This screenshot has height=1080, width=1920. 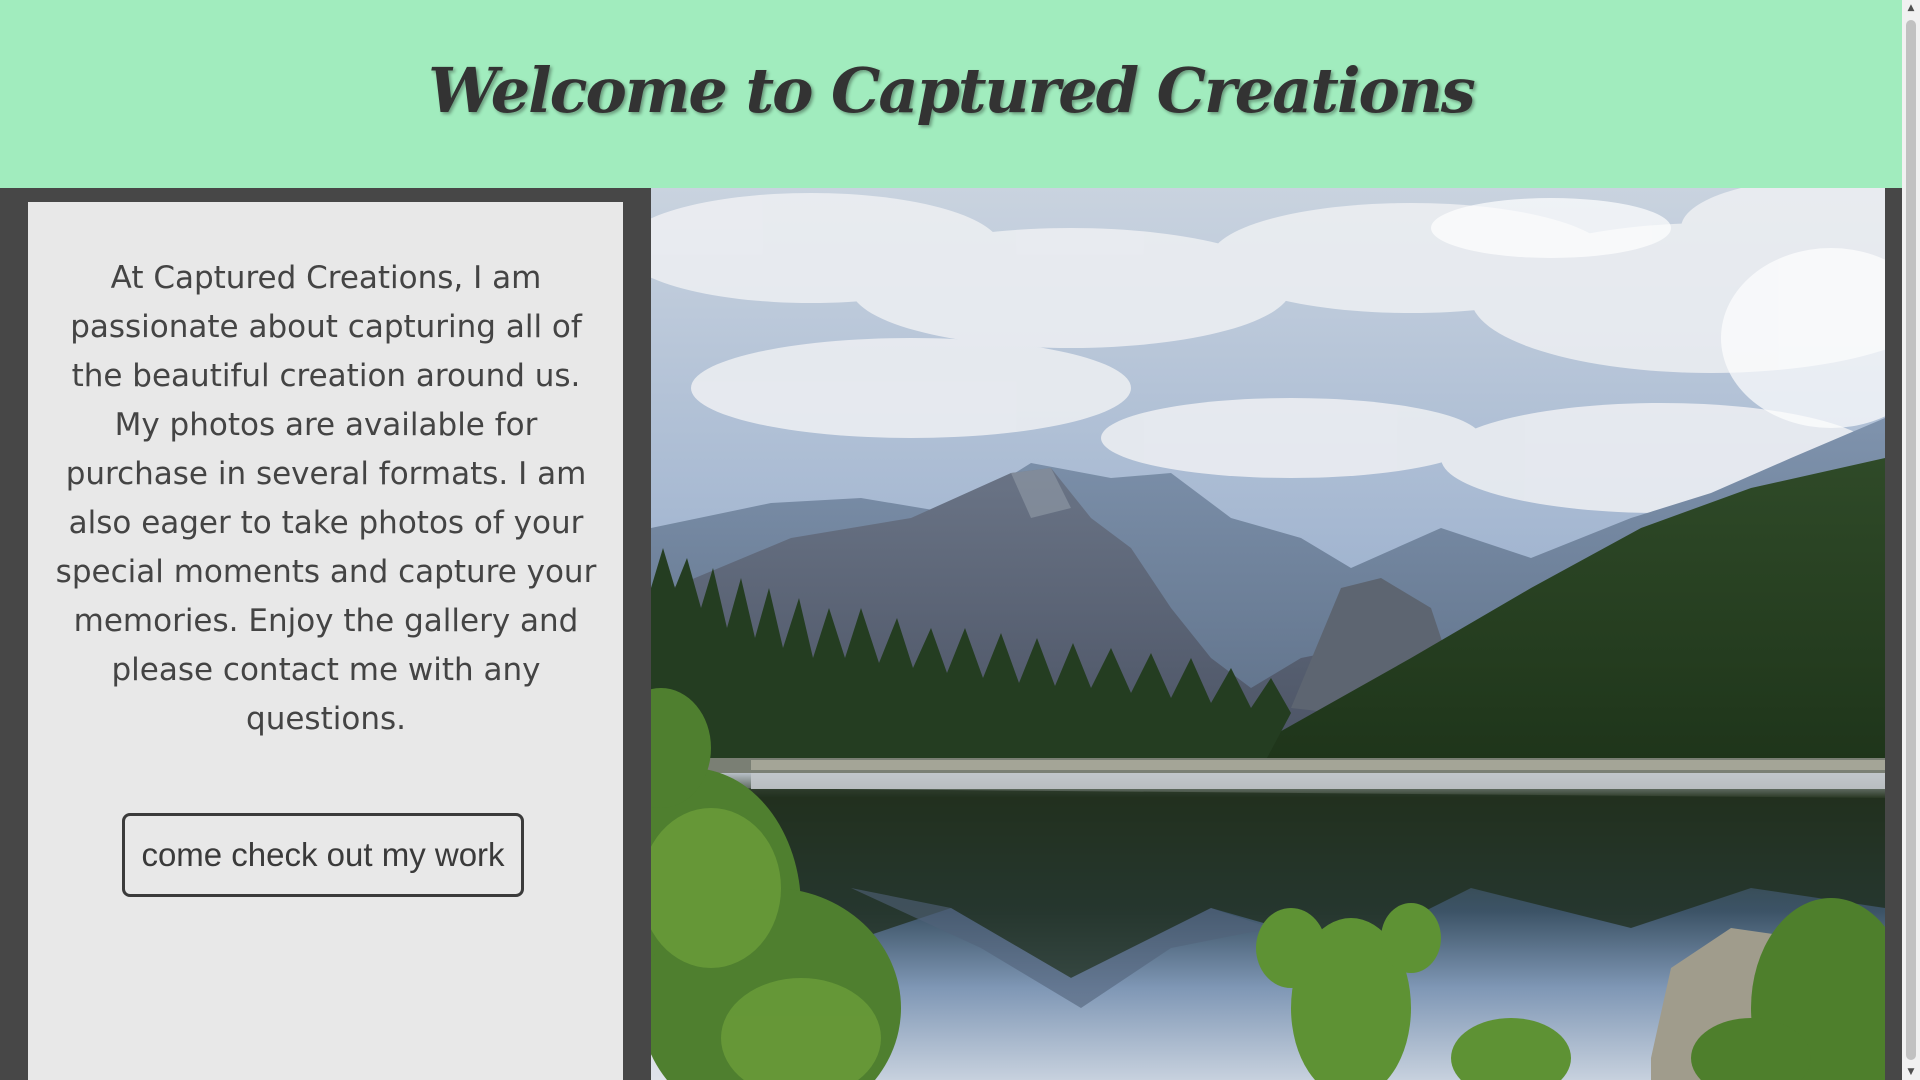 I want to click on vertical-scrollbar: ▲ ▼, so click(x=1911, y=540).